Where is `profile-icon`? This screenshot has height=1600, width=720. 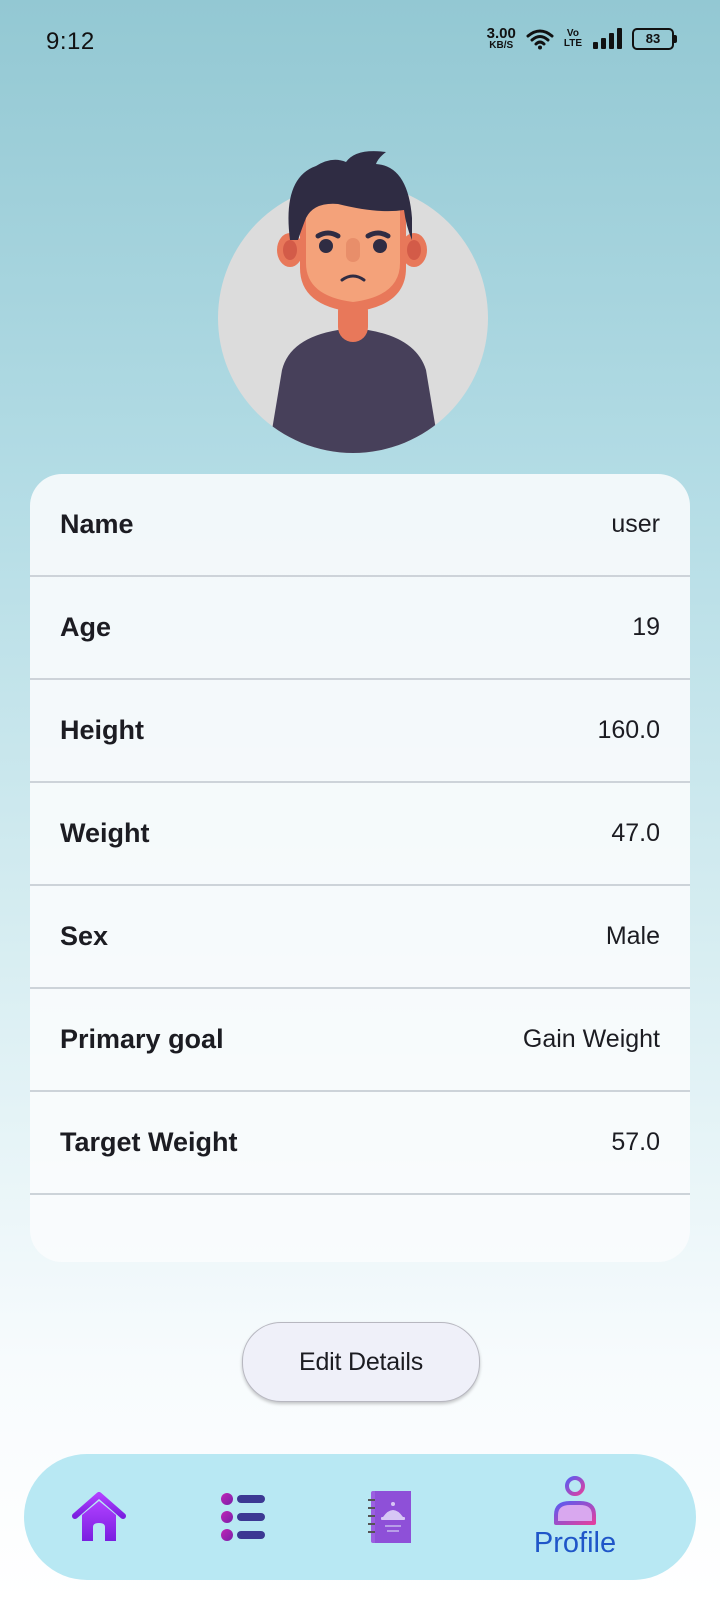
profile-icon is located at coordinates (575, 1500).